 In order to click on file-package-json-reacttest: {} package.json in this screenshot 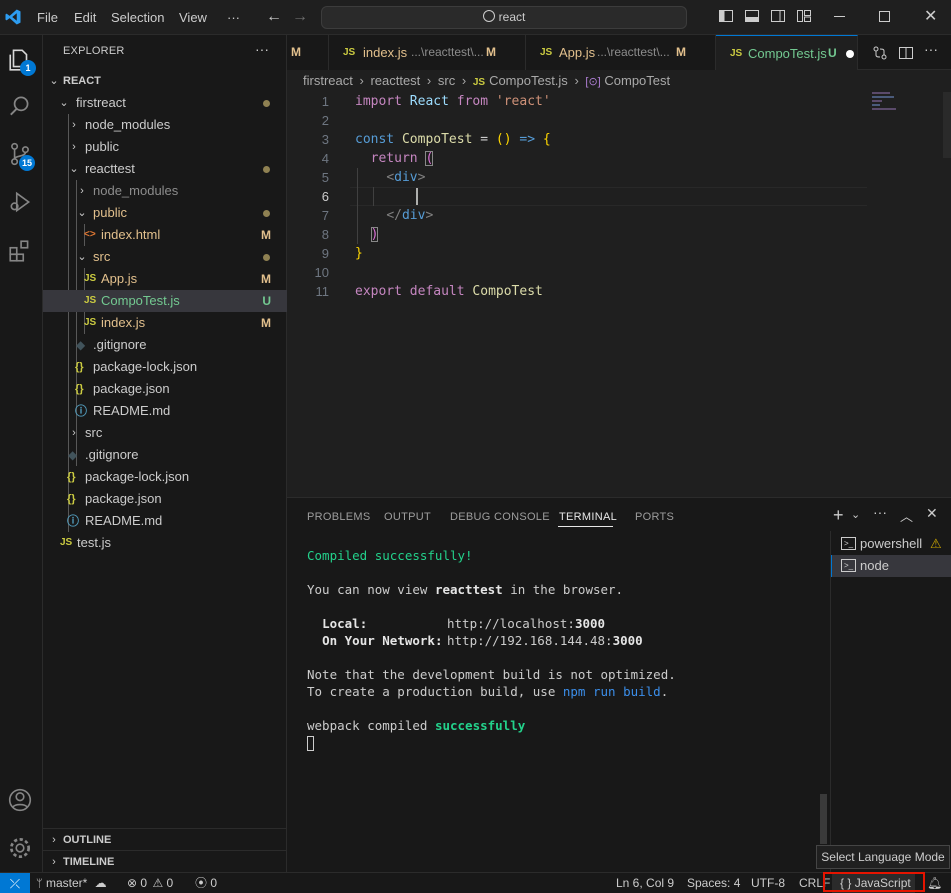, I will do `click(165, 389)`.